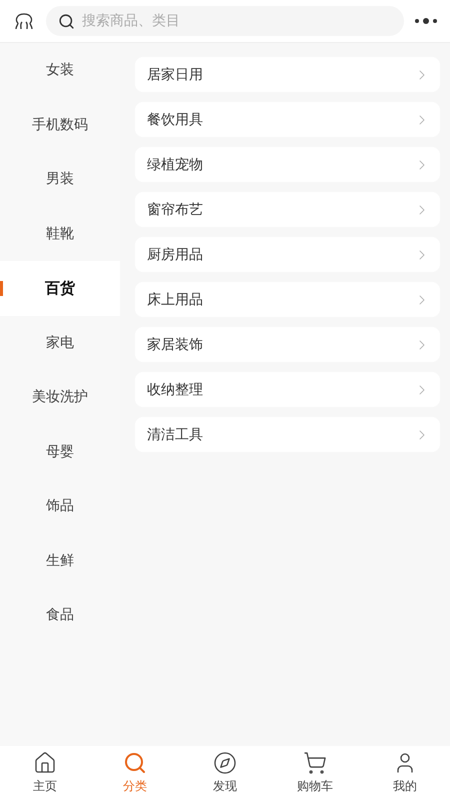  What do you see at coordinates (225, 21) in the screenshot?
I see `search-field: 搜索商品、类目` at bounding box center [225, 21].